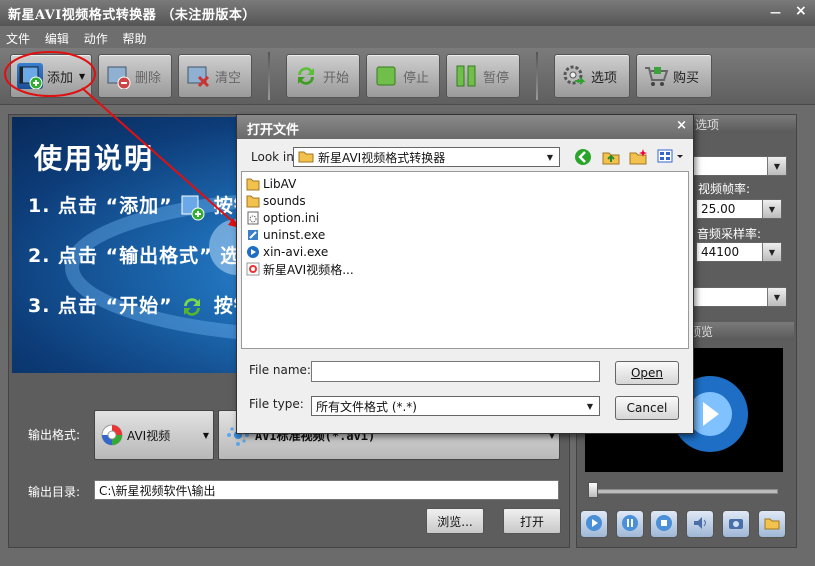 Image resolution: width=815 pixels, height=566 pixels. I want to click on clear-list-icon, so click(198, 76).